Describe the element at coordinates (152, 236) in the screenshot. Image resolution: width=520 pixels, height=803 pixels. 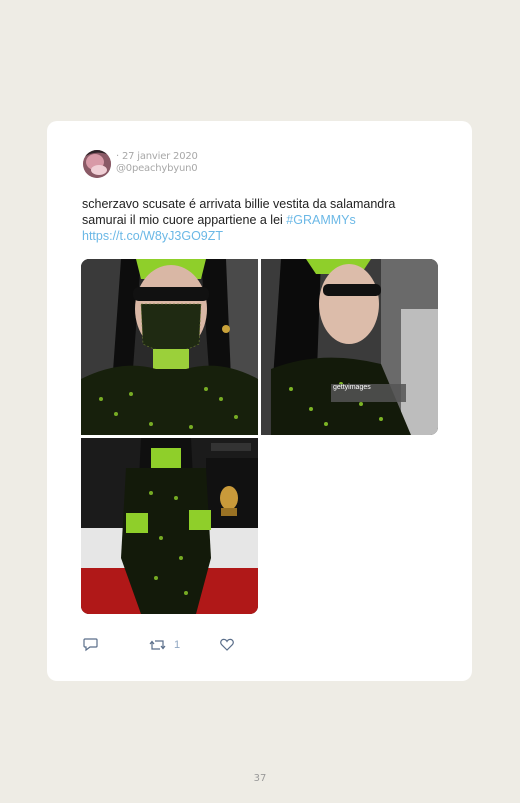
I see `tweet-url-link: https://t.co/W8yJ3GO9ZT` at that location.